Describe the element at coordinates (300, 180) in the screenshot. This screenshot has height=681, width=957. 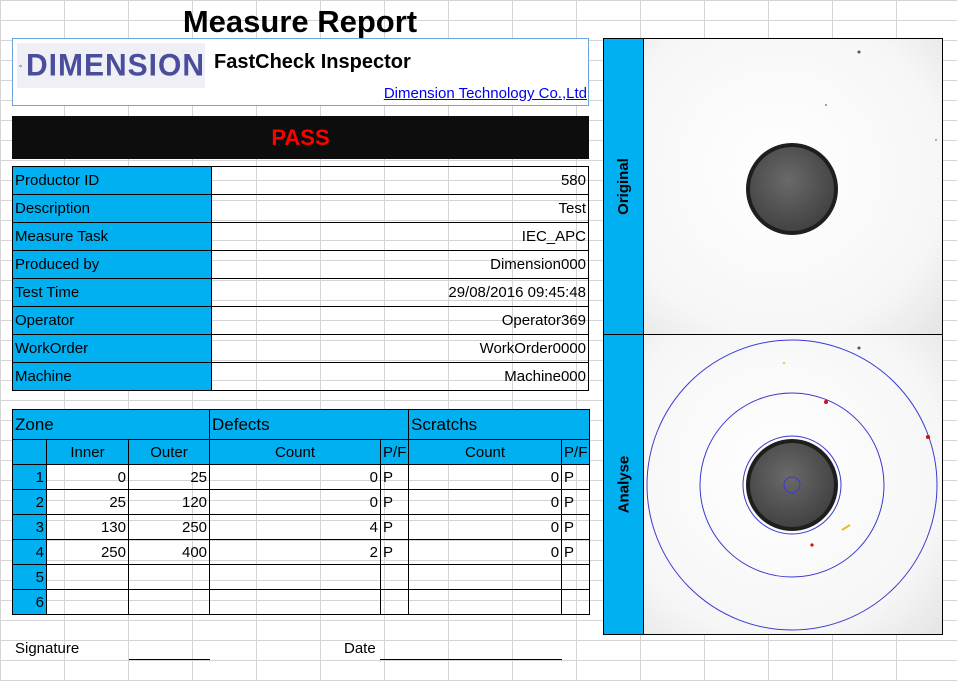
I see `info-row: Productor ID 580` at that location.